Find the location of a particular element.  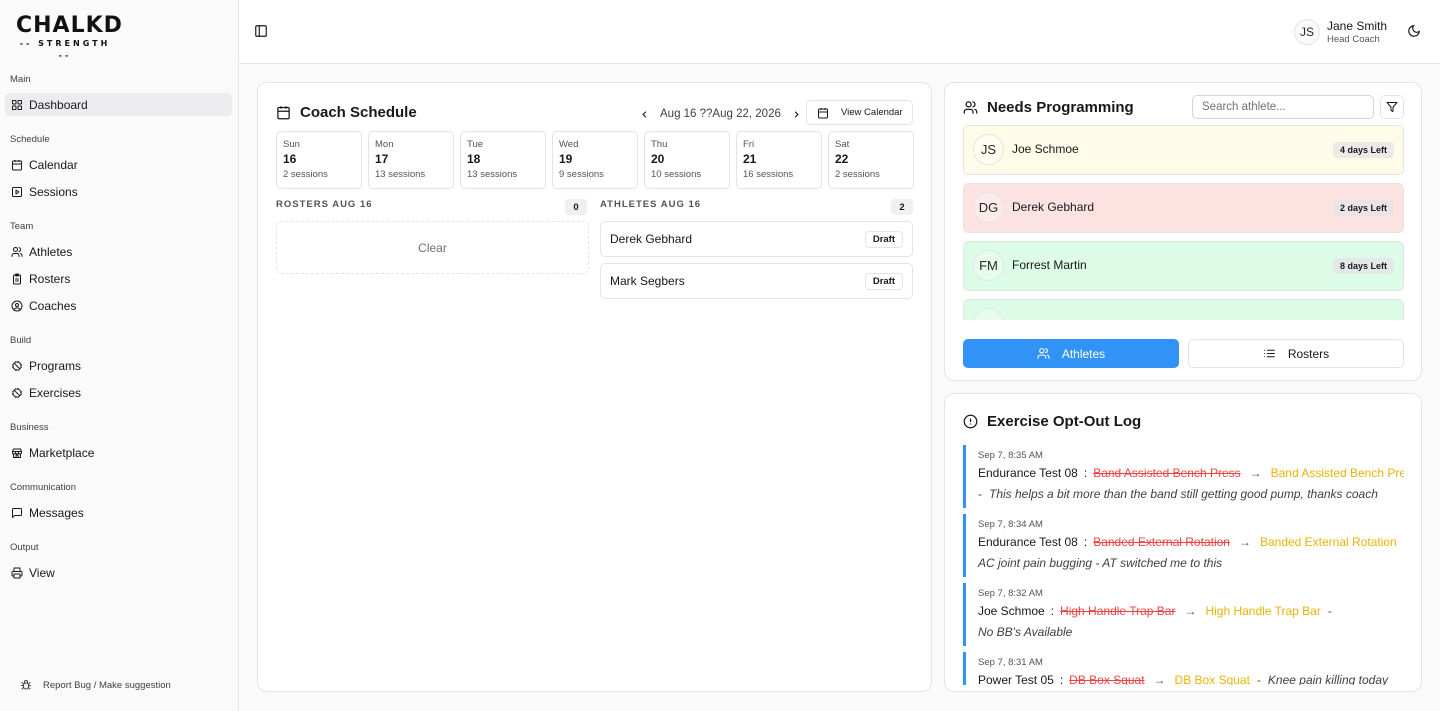

needs-programming-row: JS Joe Schmoe 4 days Left is located at coordinates (1183, 150).